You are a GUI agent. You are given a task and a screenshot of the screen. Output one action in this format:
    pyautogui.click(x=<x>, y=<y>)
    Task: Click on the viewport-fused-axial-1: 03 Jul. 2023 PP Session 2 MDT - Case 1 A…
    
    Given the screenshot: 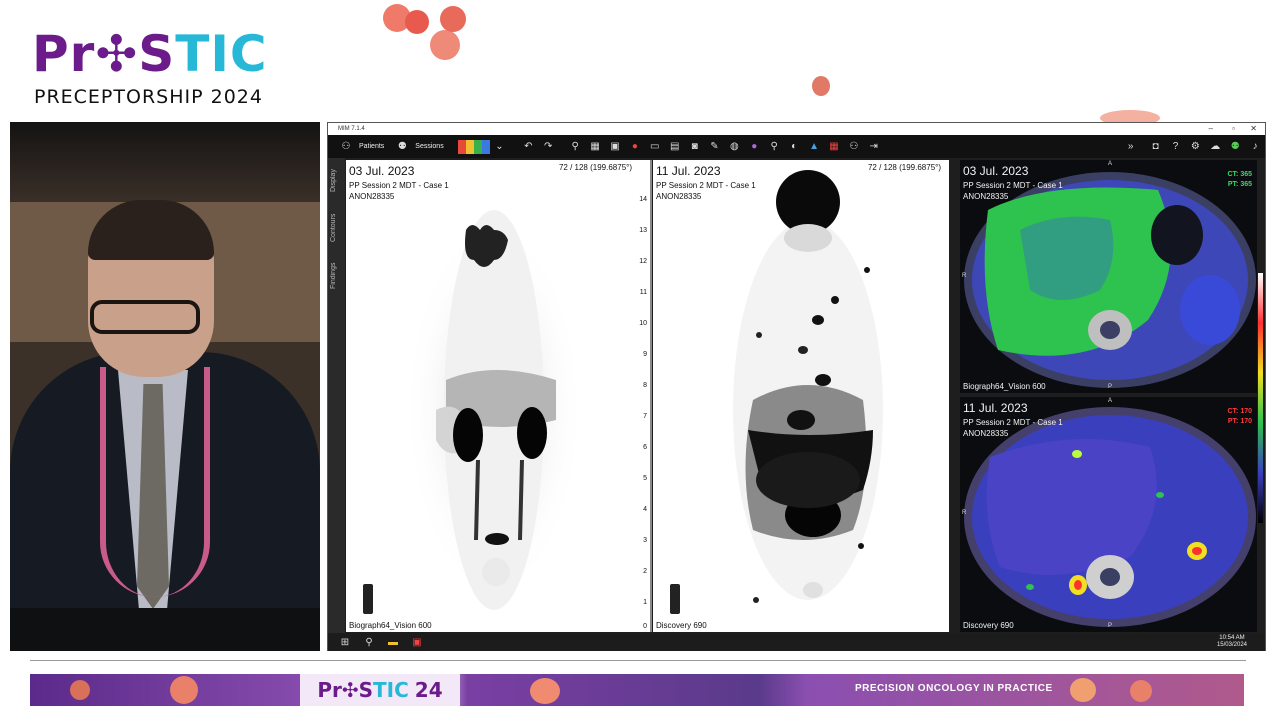 What is the action you would take?
    pyautogui.click(x=1108, y=276)
    